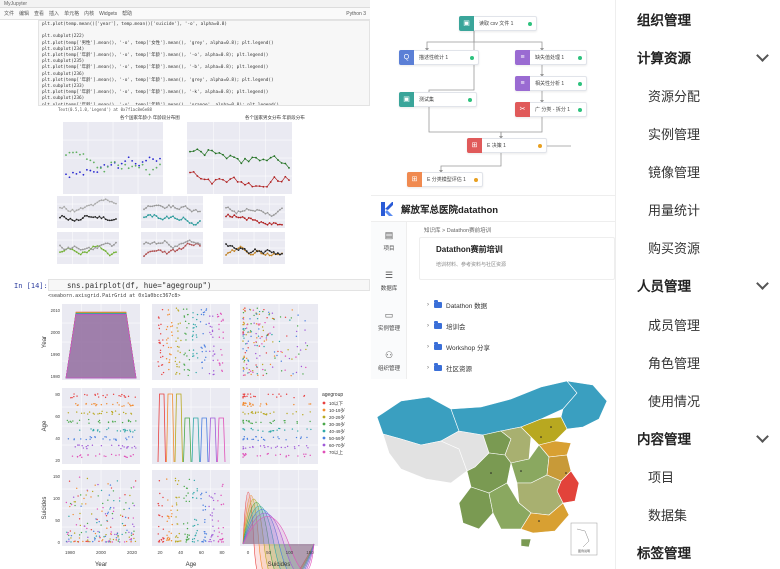 The height and width of the screenshot is (569, 780). What do you see at coordinates (698, 362) in the screenshot?
I see `menu-item: 角色管理` at bounding box center [698, 362].